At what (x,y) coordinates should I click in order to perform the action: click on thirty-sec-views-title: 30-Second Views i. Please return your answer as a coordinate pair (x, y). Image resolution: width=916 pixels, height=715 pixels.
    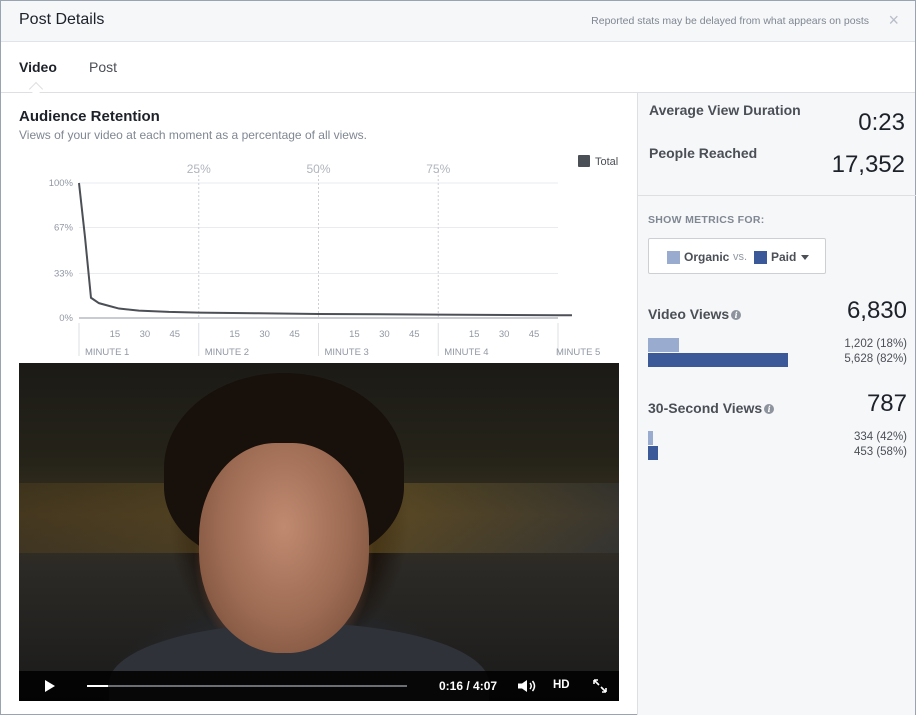
    Looking at the image, I should click on (711, 408).